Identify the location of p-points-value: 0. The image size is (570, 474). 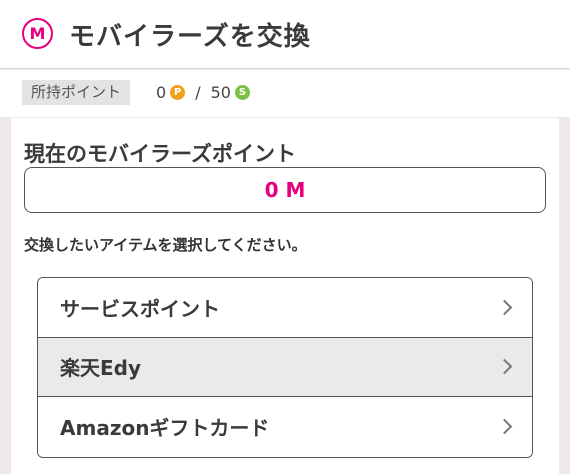
(161, 92).